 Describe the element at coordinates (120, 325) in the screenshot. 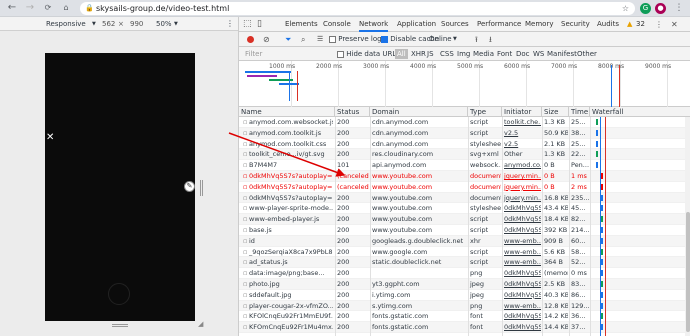

I see `resize-handle-bottom` at that location.